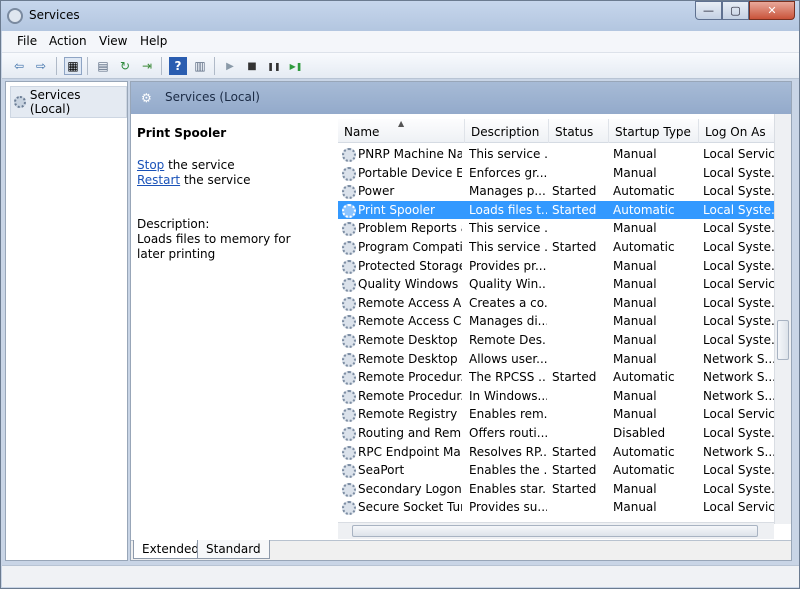 Image resolution: width=800 pixels, height=589 pixels. What do you see at coordinates (68, 102) in the screenshot?
I see `tree-item-services-local: Services (Local)` at bounding box center [68, 102].